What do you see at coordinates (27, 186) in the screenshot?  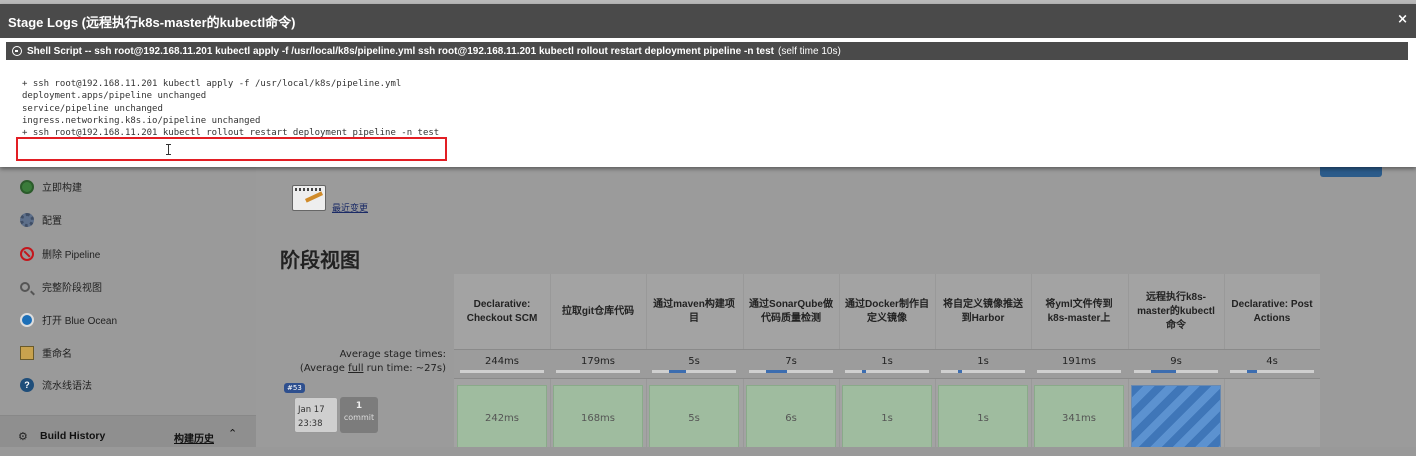 I see `build-now-icon` at bounding box center [27, 186].